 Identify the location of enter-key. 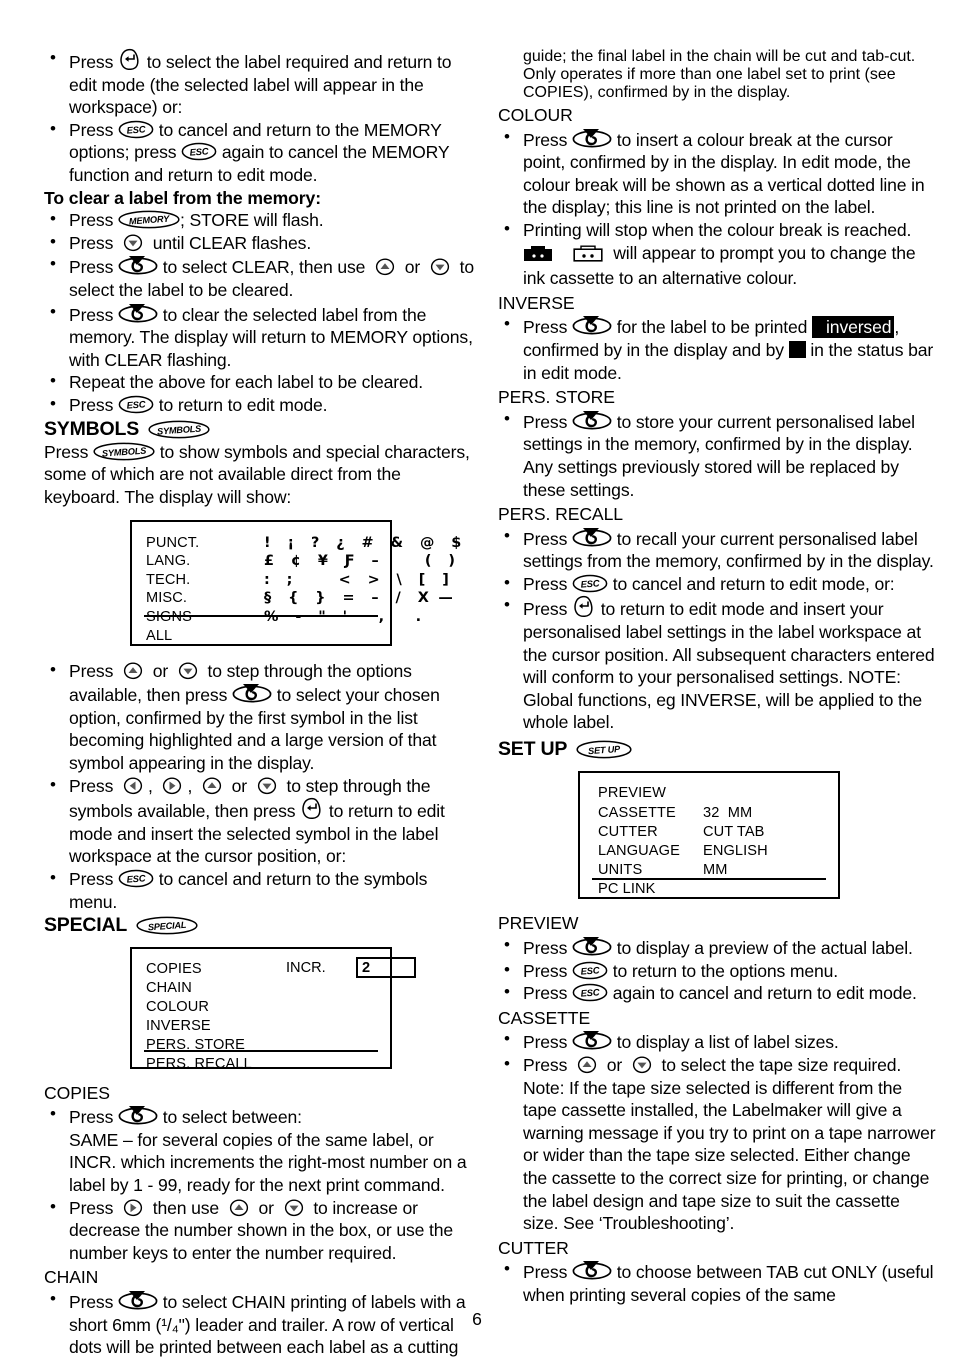
(130, 59).